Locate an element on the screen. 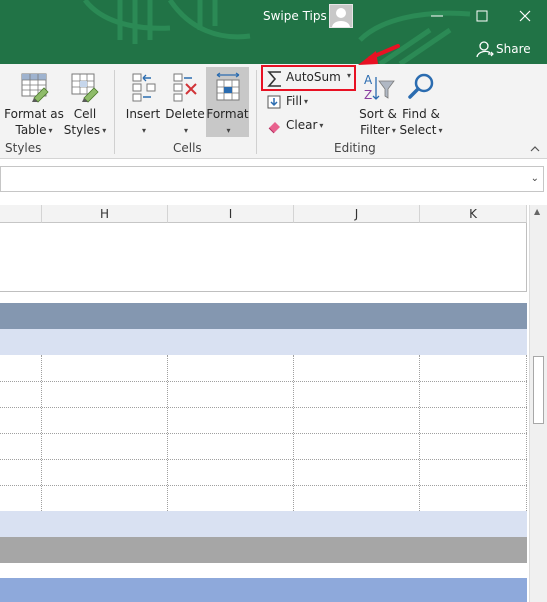 Image resolution: width=547 pixels, height=602 pixels. red-arrow-icon is located at coordinates (379, 54).